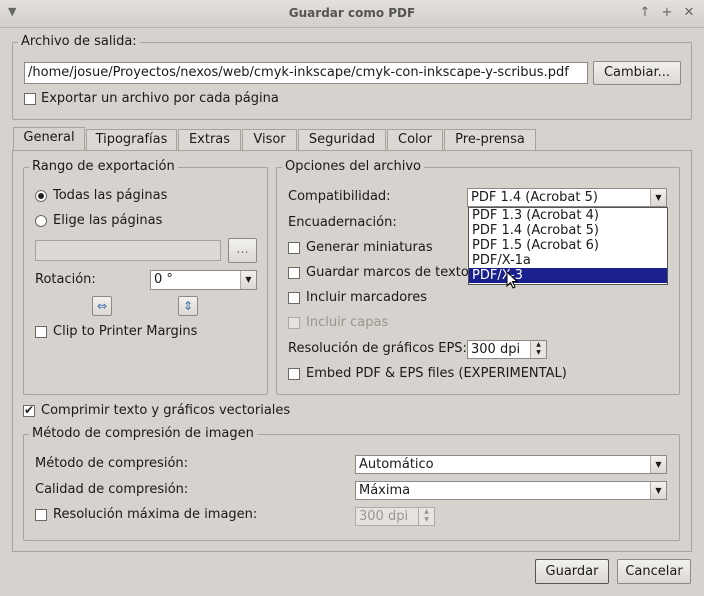 This screenshot has height=596, width=704. What do you see at coordinates (415, 139) in the screenshot?
I see `tab-color: Color` at bounding box center [415, 139].